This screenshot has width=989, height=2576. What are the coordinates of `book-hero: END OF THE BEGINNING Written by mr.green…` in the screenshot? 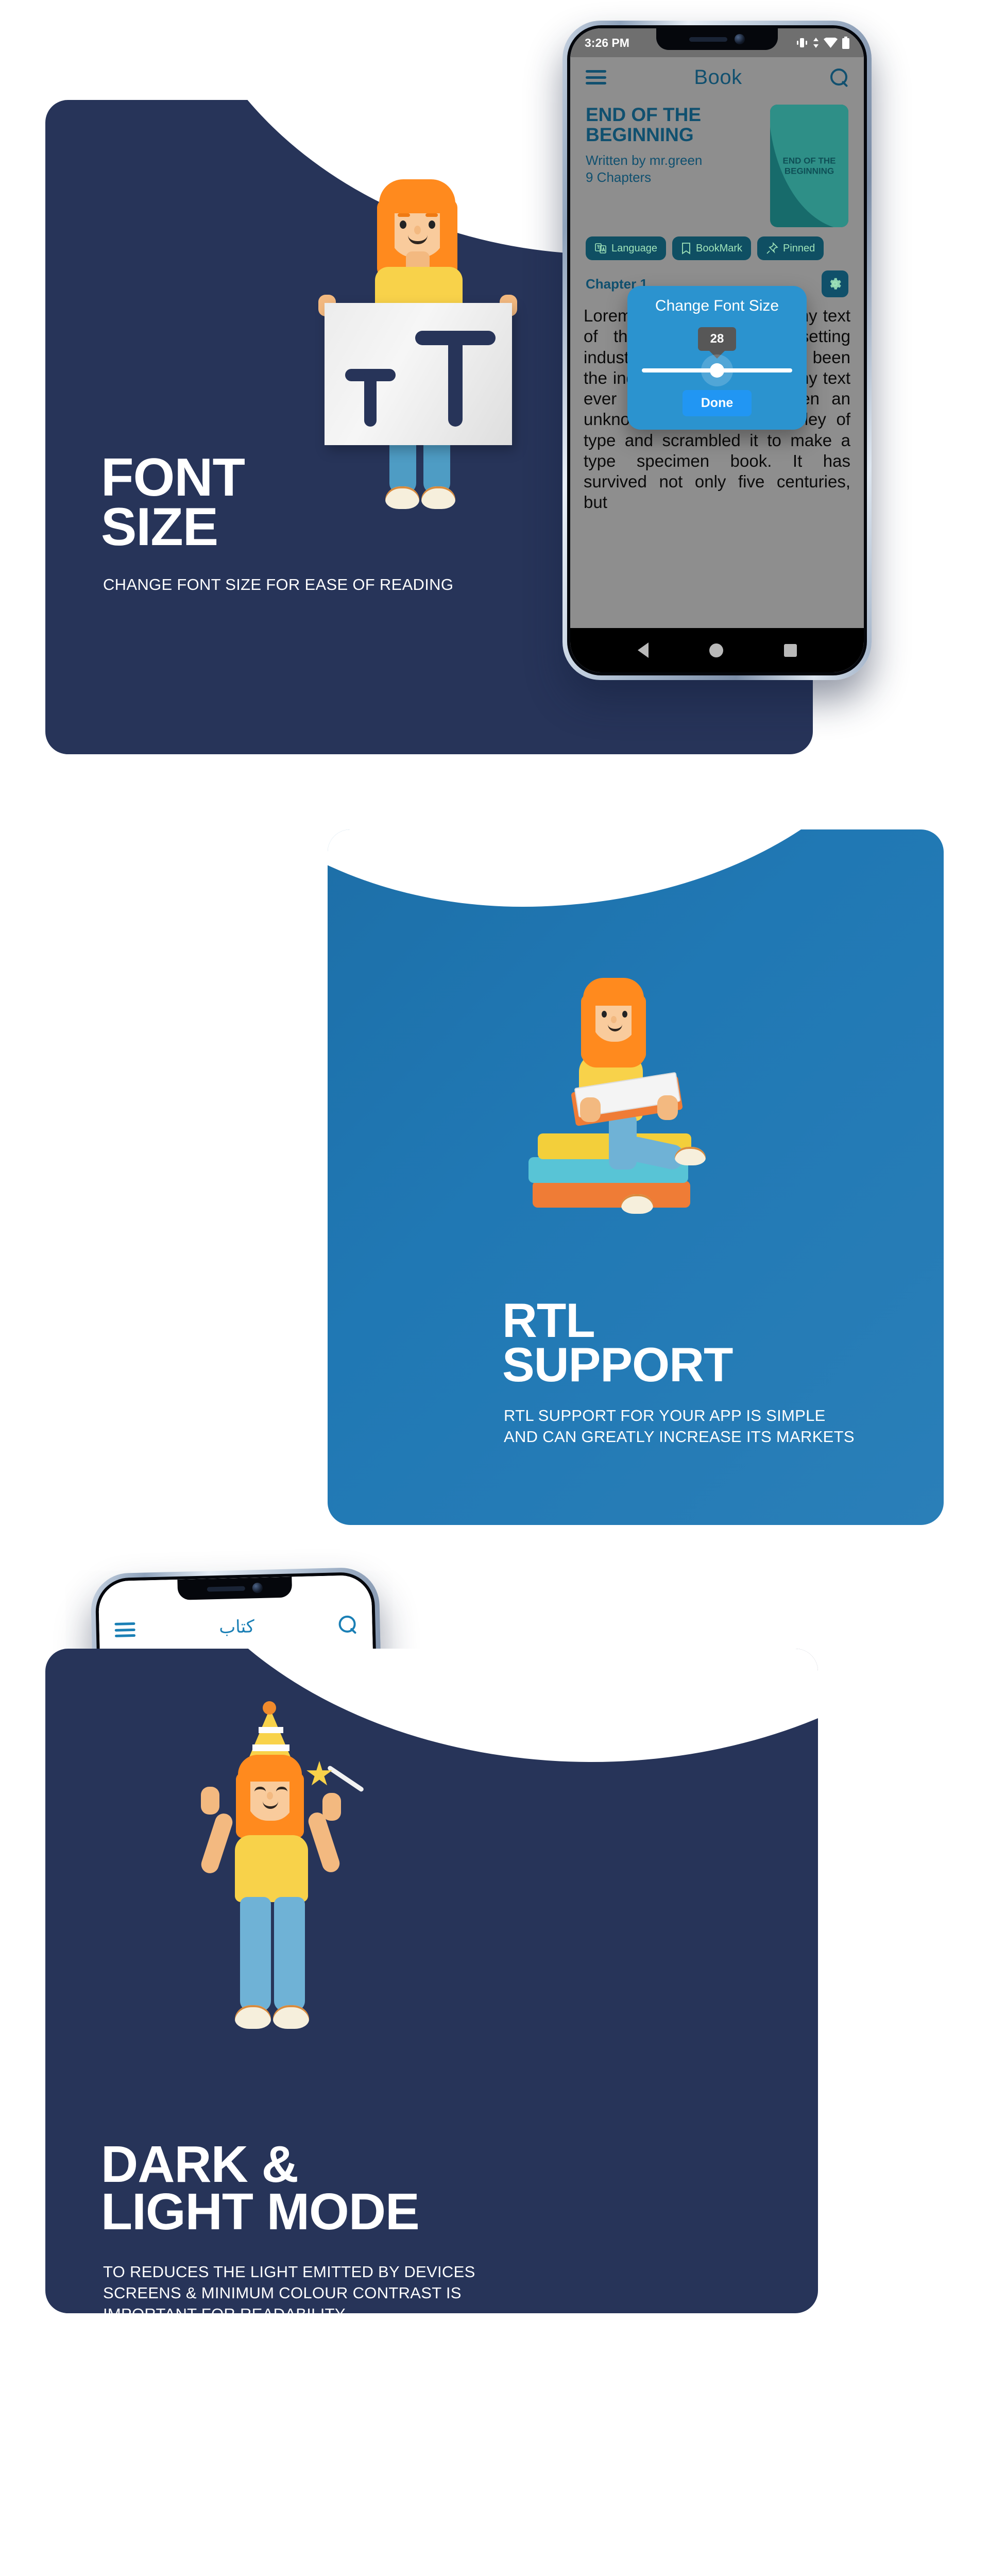 It's located at (717, 162).